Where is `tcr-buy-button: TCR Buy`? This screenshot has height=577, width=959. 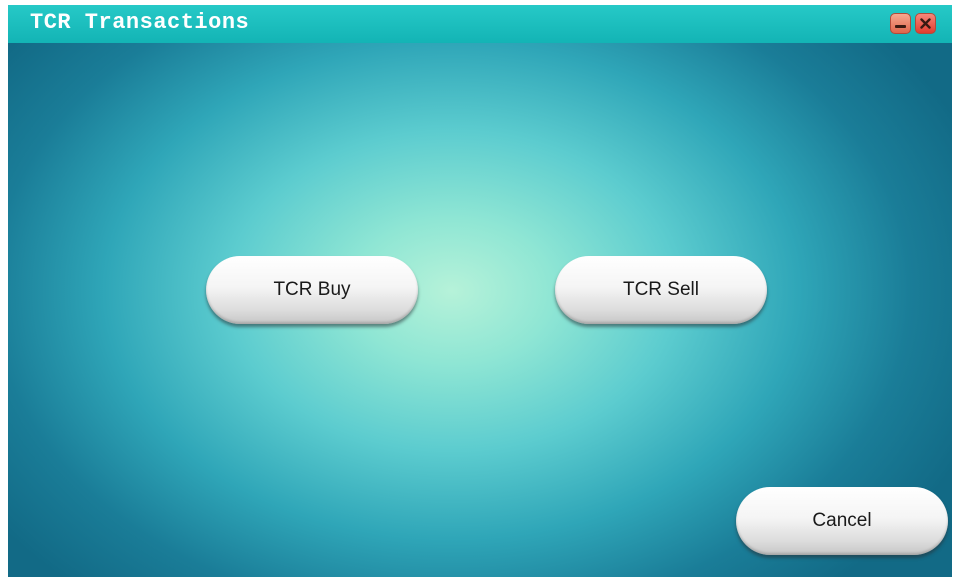
tcr-buy-button: TCR Buy is located at coordinates (312, 290).